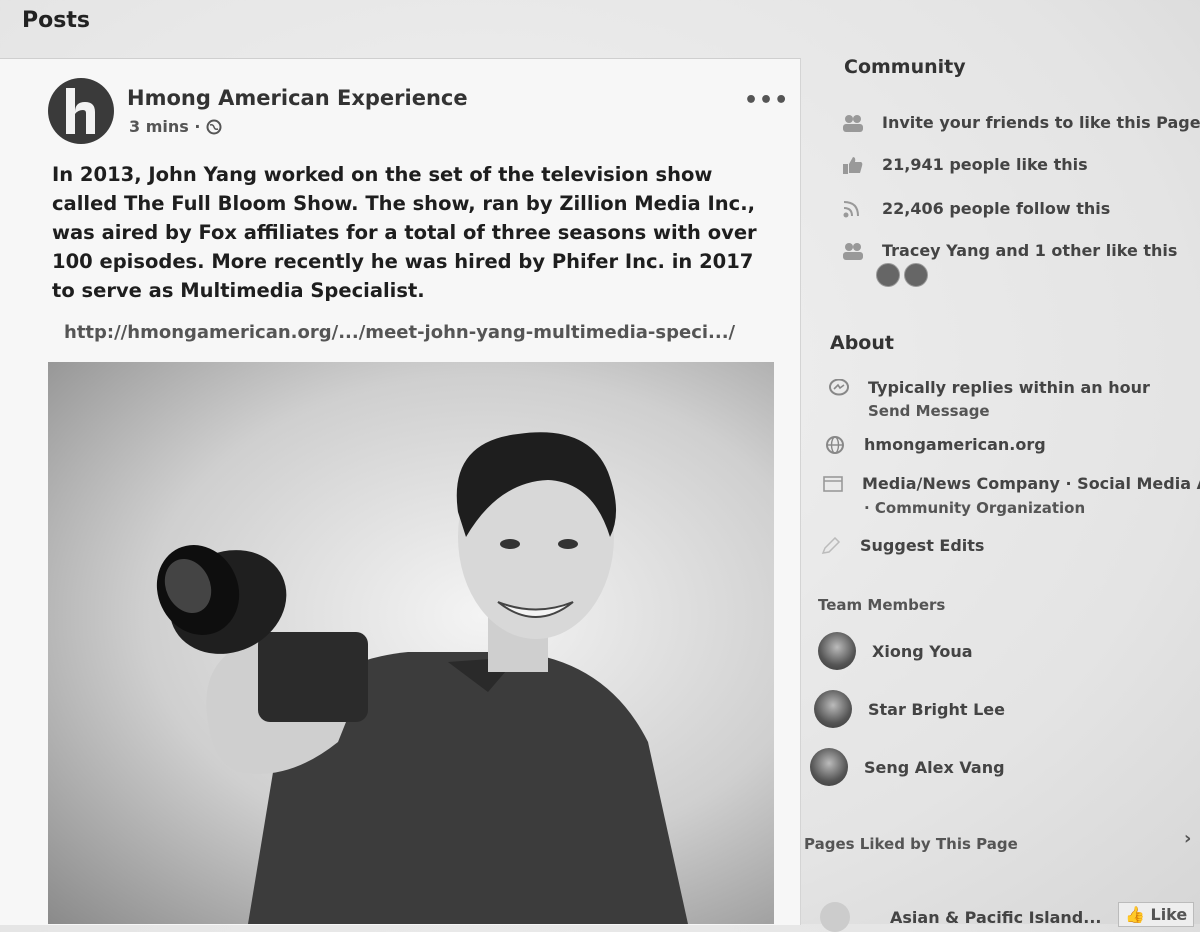 This screenshot has width=1200, height=932. I want to click on send-message-link: Send Message, so click(929, 411).